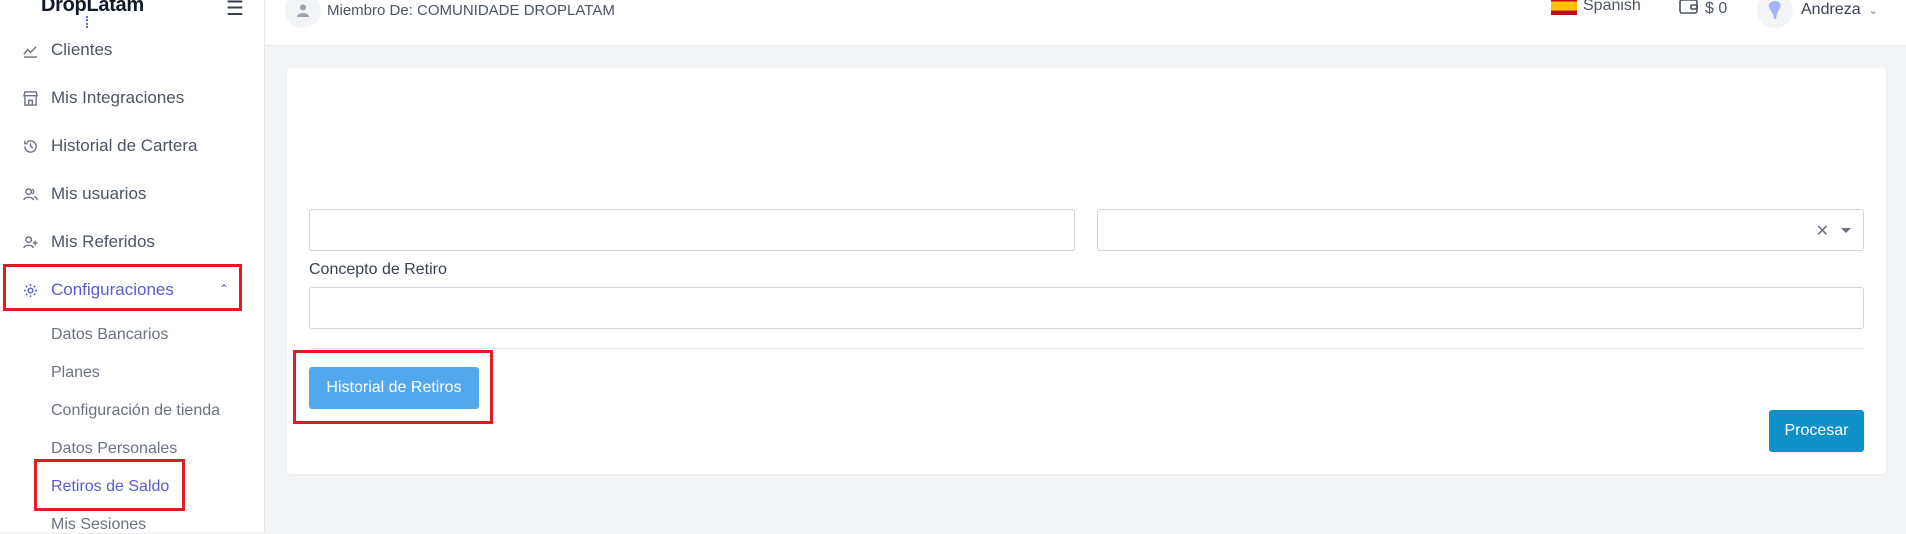 This screenshot has width=1906, height=534. What do you see at coordinates (394, 388) in the screenshot?
I see `history-button: Historial de Retiros` at bounding box center [394, 388].